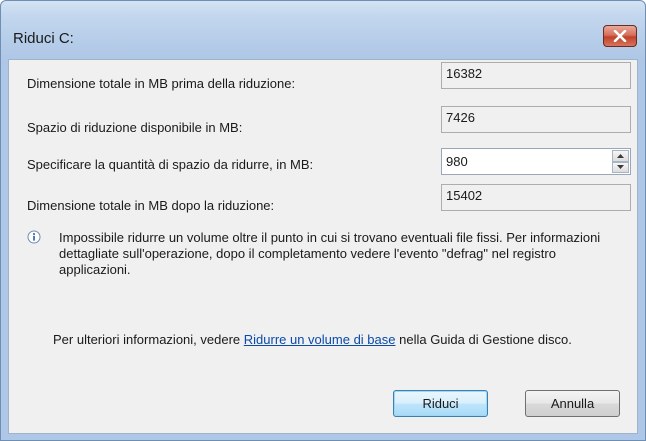 This screenshot has width=646, height=441. Describe the element at coordinates (457, 161) in the screenshot. I see `amount-to-shrink-input: 980` at that location.